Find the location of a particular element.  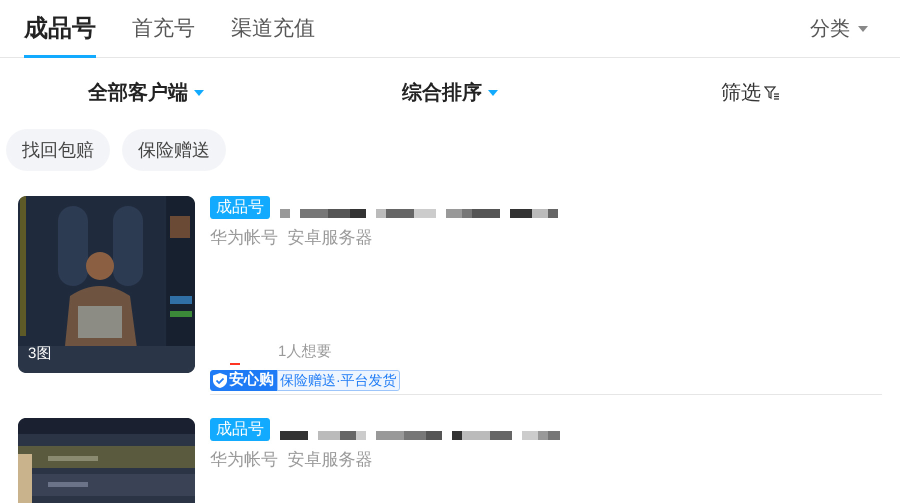

sort-dropdown: 全部客户端 is located at coordinates (146, 93).